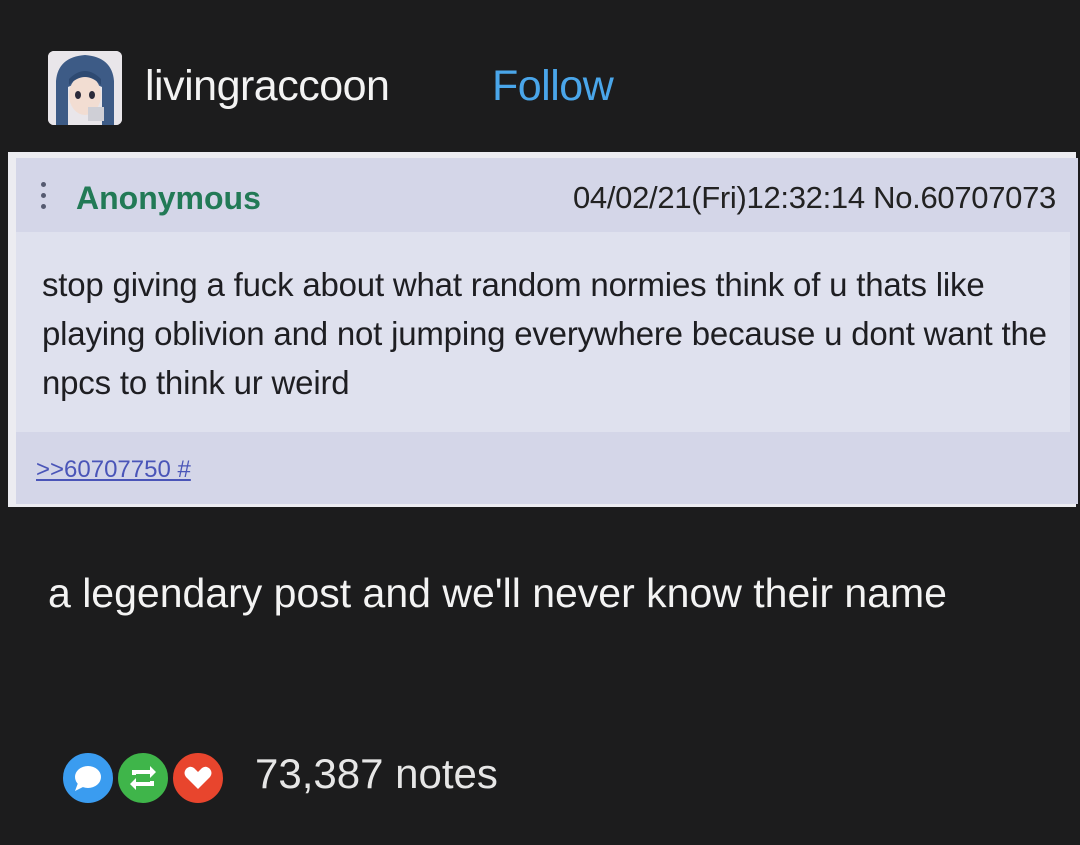  I want to click on post-author: Anonymous, so click(168, 198).